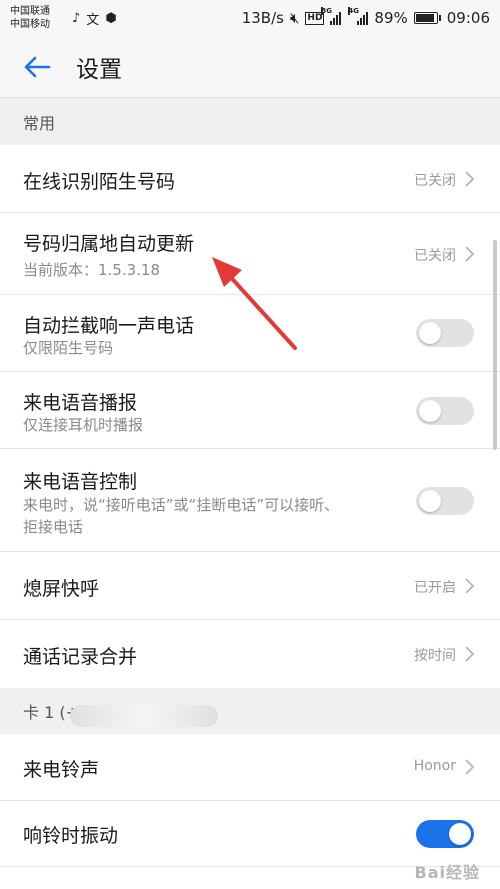  What do you see at coordinates (435, 588) in the screenshot?
I see `setting-value: 已开启` at bounding box center [435, 588].